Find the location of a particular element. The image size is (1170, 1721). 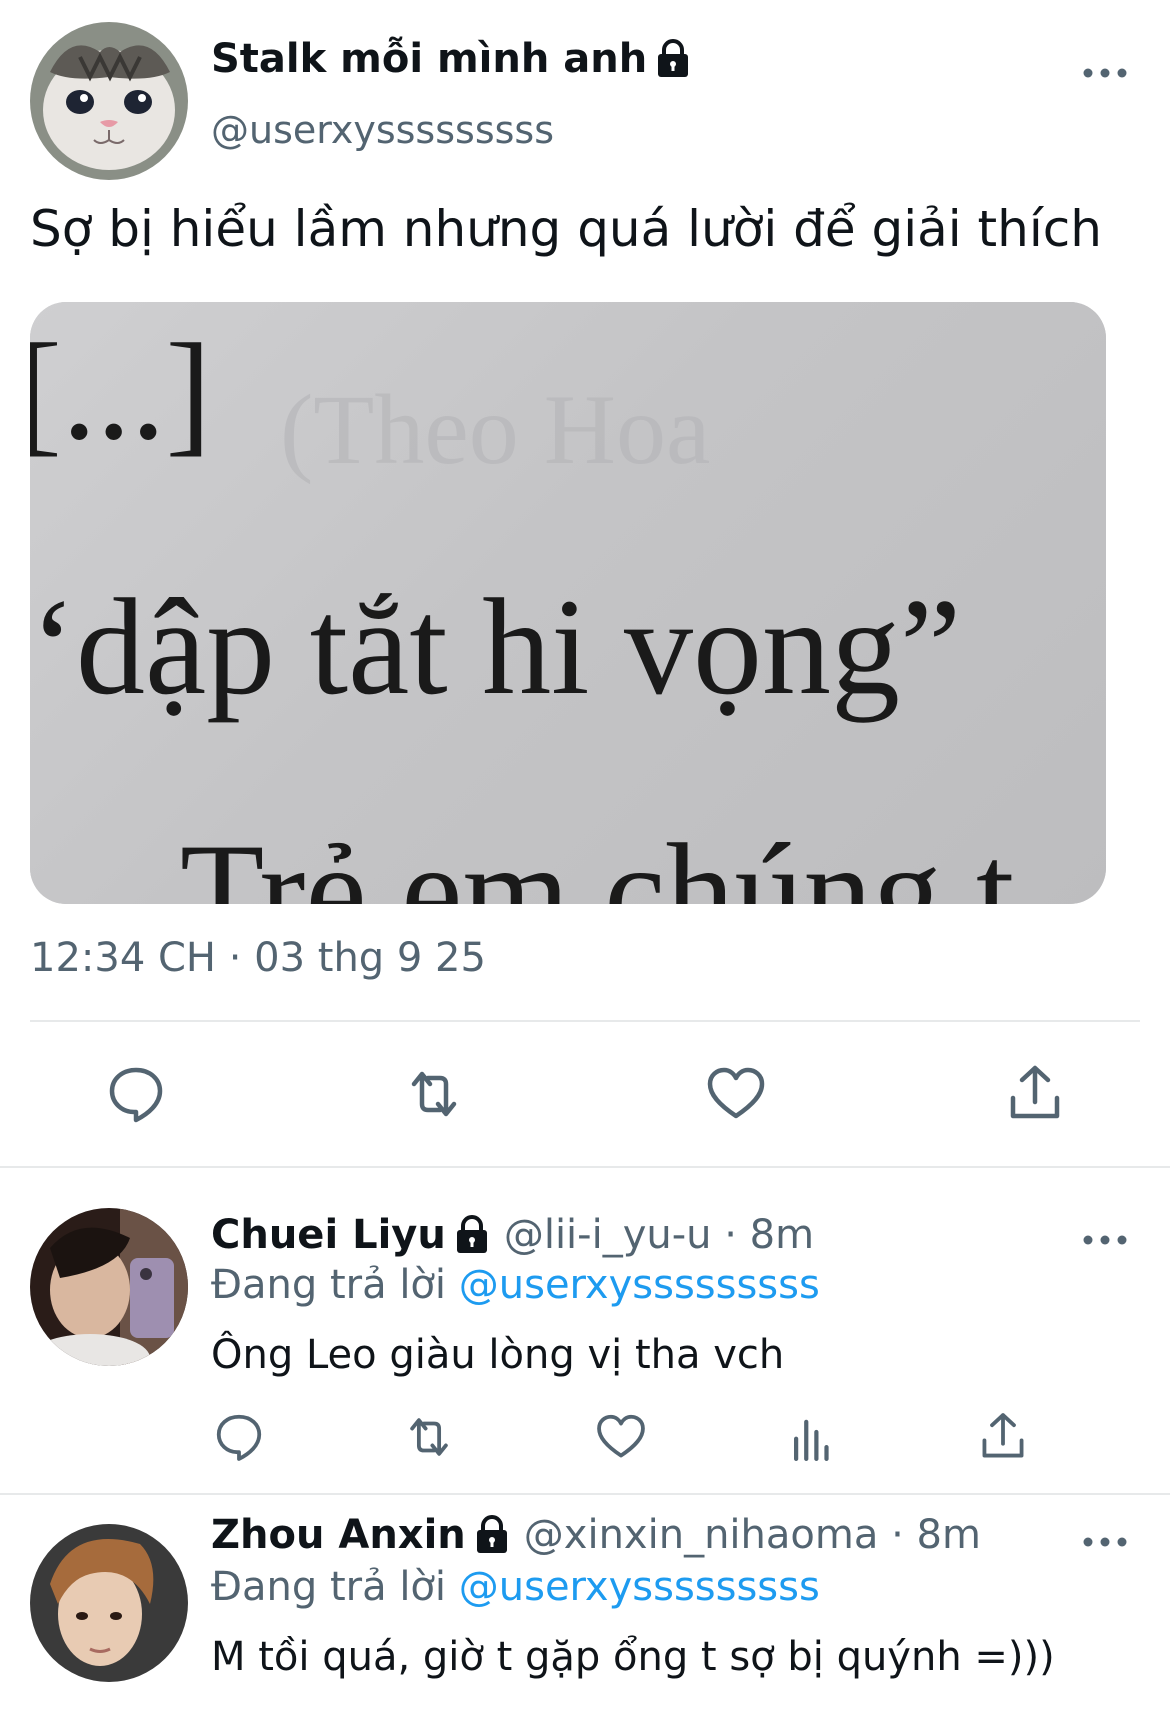

reply-header: Chuei Liyu @lii-i_yu-u · 8m is located at coordinates (512, 1235).